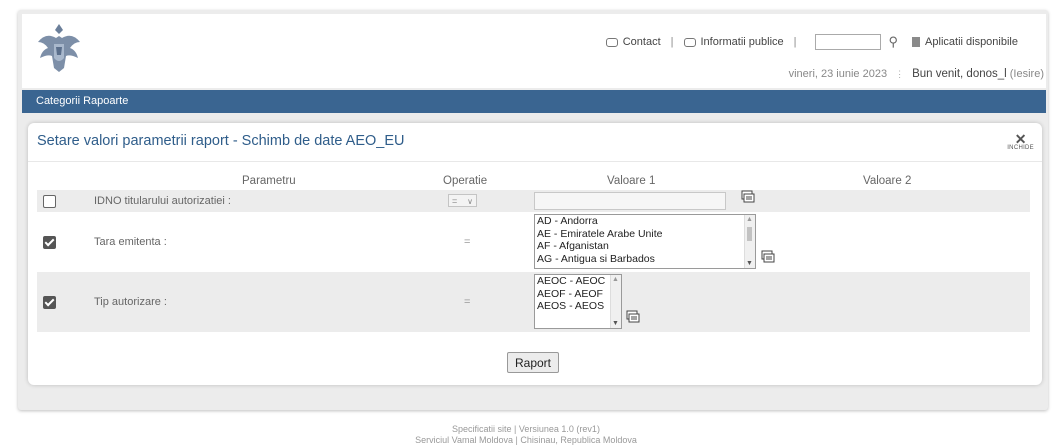 Image resolution: width=1052 pixels, height=448 pixels. What do you see at coordinates (894, 42) in the screenshot?
I see `search-icon: ⚲` at bounding box center [894, 42].